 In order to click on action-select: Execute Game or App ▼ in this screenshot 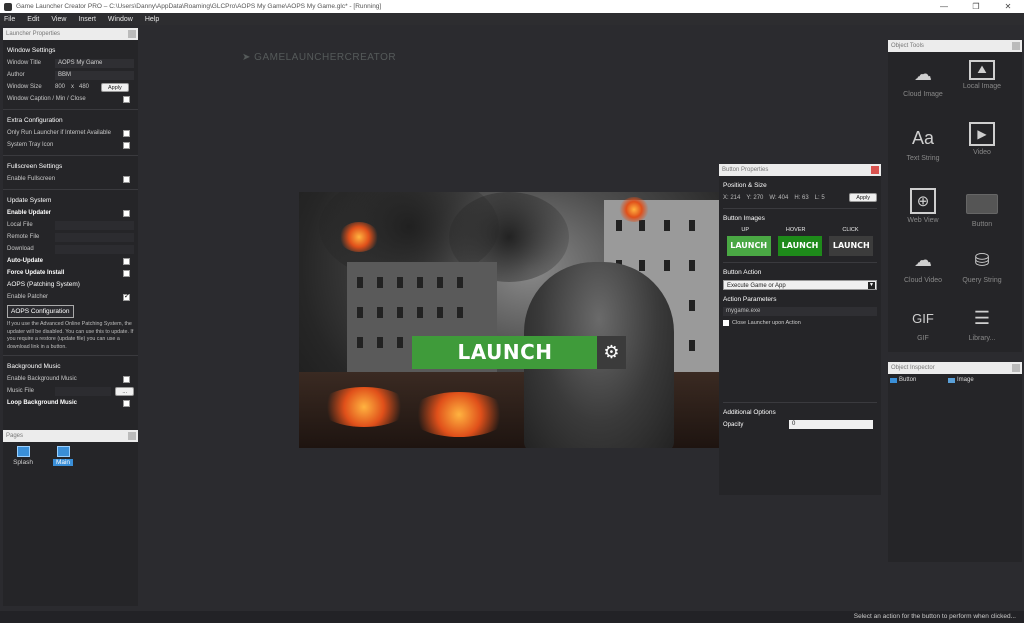, I will do `click(800, 285)`.